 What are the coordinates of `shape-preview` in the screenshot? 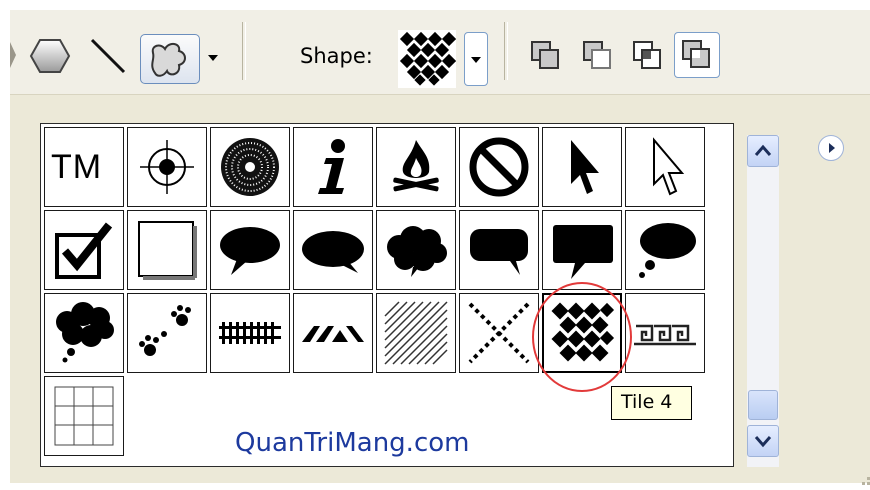 It's located at (427, 59).